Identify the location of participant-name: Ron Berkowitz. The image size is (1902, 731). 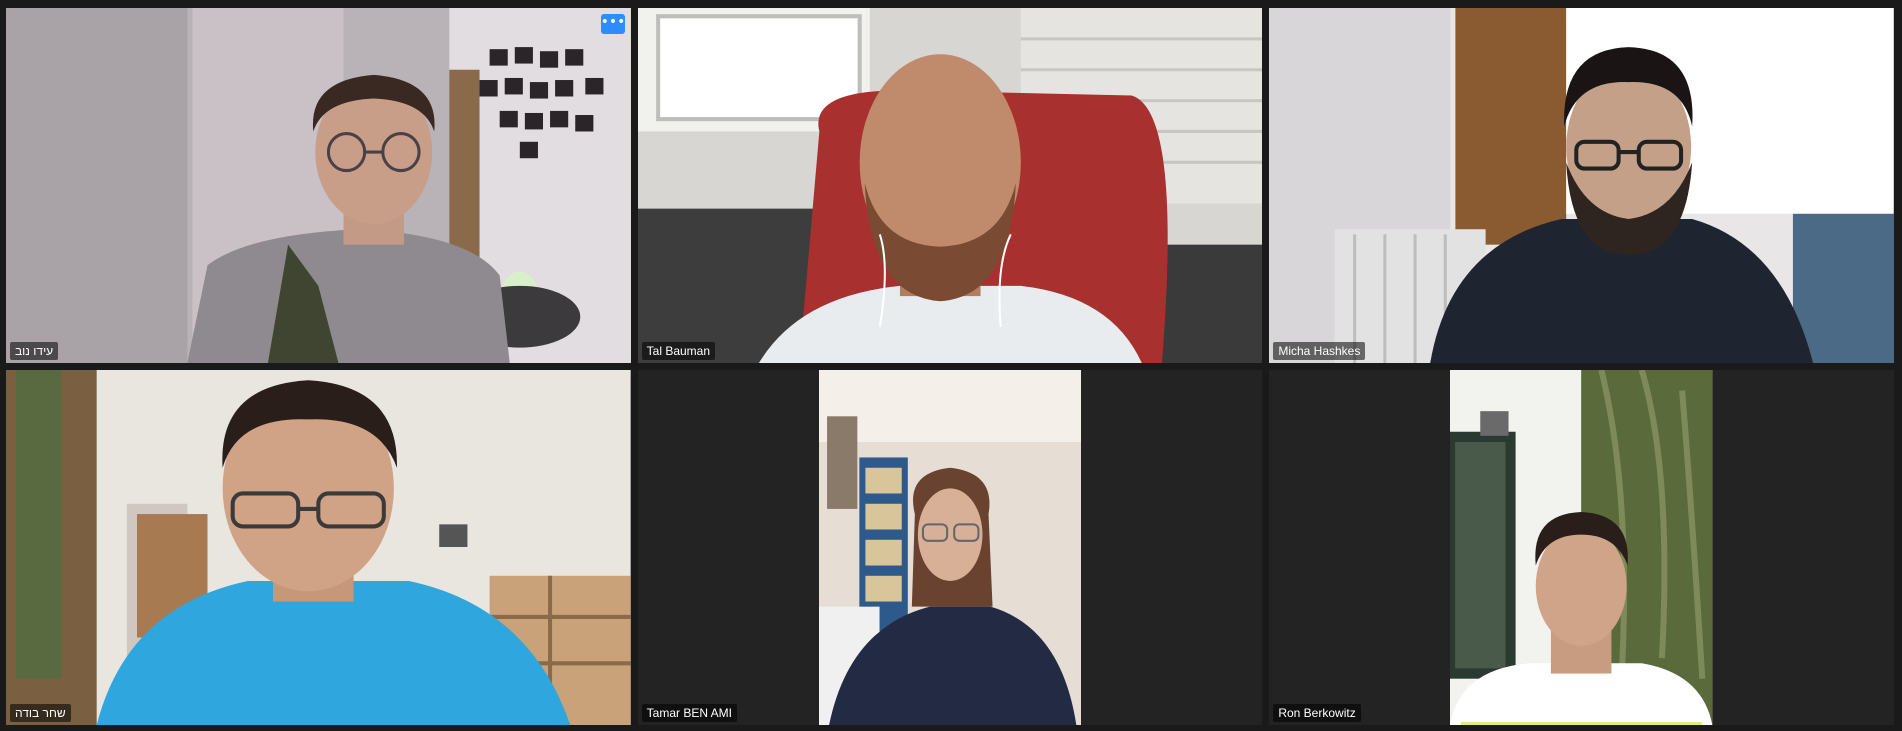
(1317, 713).